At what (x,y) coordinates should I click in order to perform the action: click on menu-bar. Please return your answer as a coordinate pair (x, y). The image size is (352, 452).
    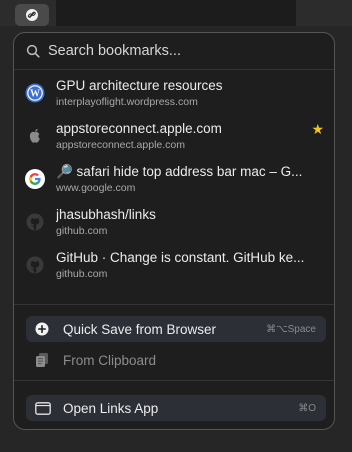
    Looking at the image, I should click on (176, 13).